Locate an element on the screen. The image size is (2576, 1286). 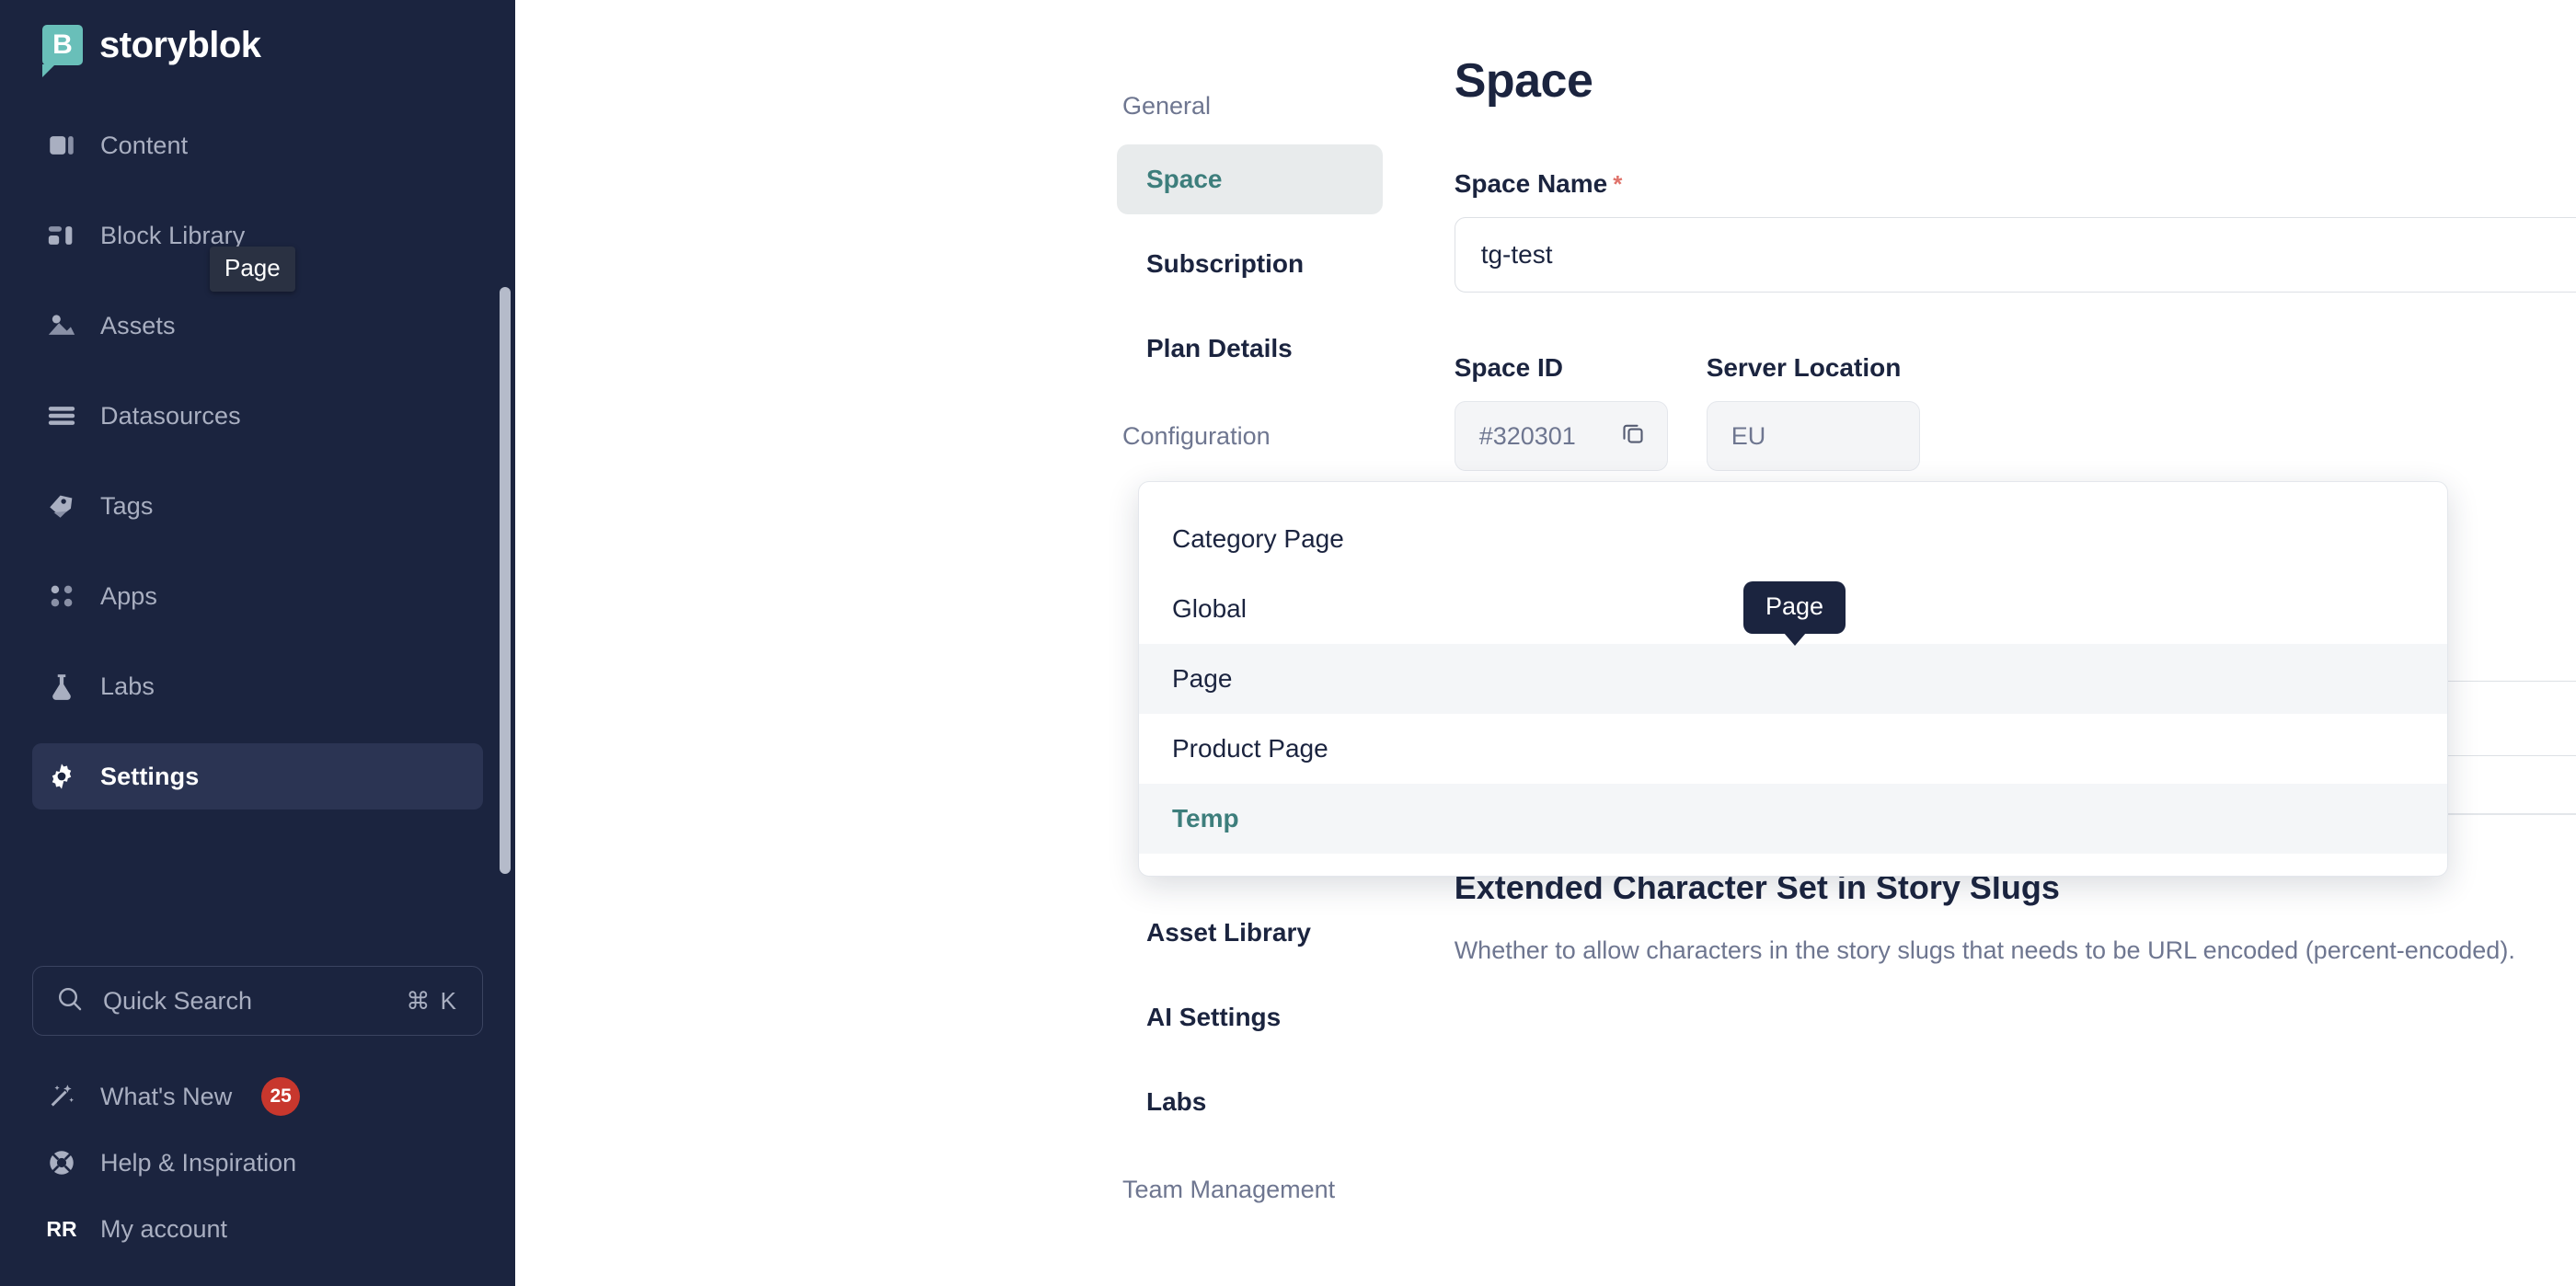
dropdown-hover-tooltip: Page is located at coordinates (1794, 613).